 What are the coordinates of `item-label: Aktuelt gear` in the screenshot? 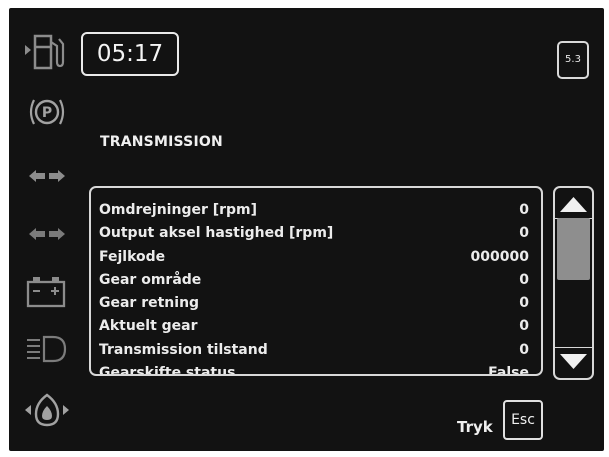 It's located at (148, 326).